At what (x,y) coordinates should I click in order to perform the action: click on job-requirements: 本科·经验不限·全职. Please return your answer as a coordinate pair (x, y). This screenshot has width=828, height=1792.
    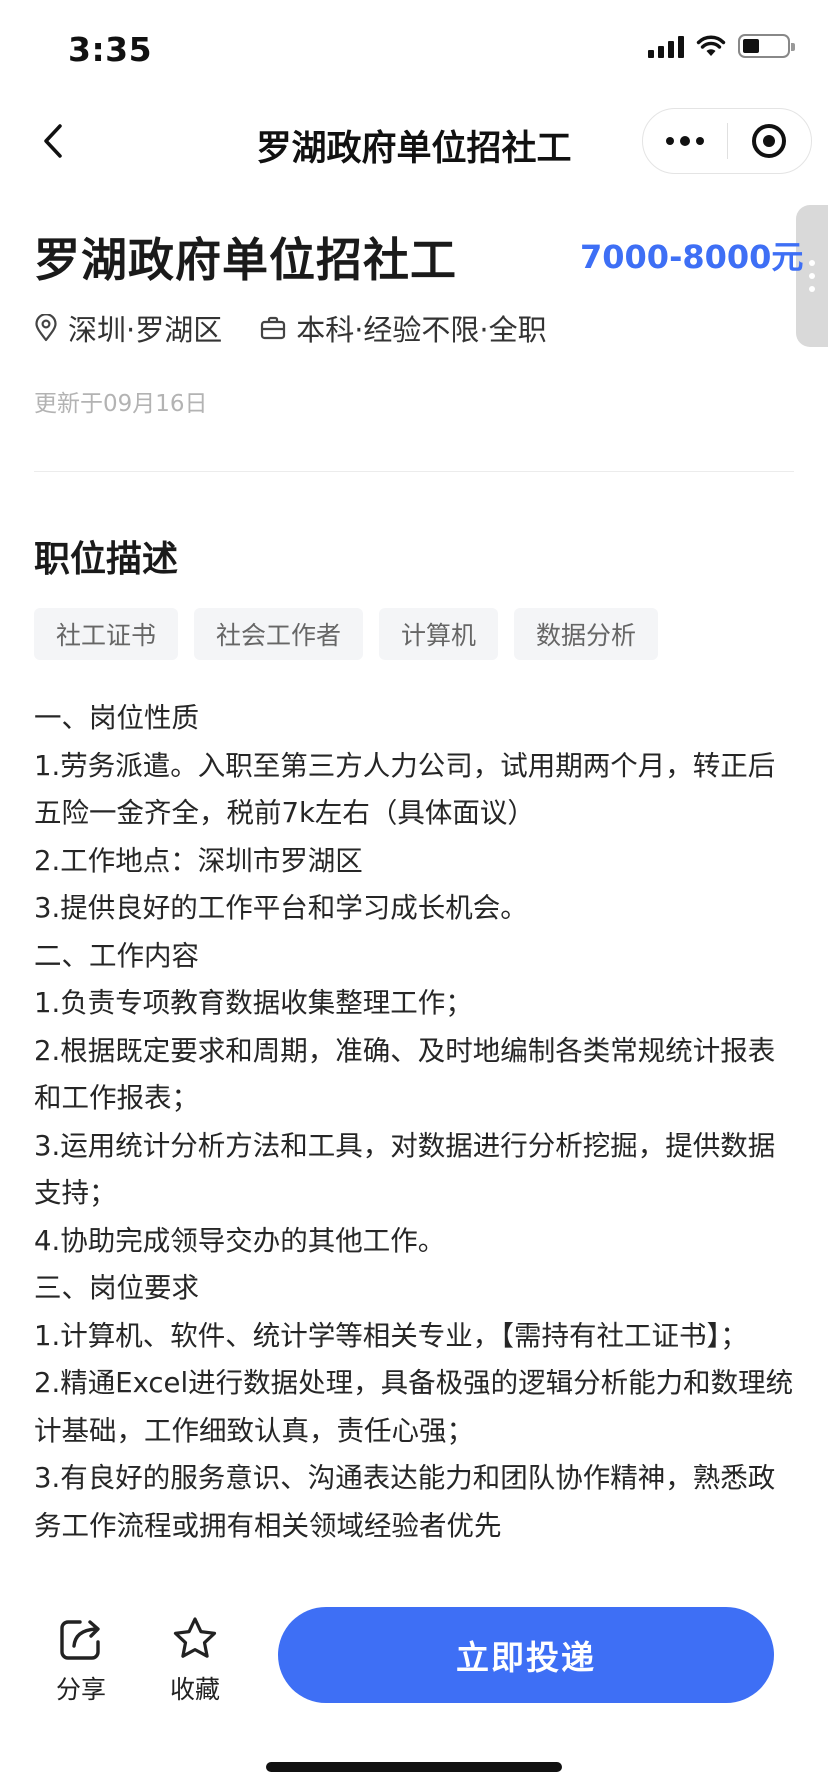
    Looking at the image, I should click on (403, 328).